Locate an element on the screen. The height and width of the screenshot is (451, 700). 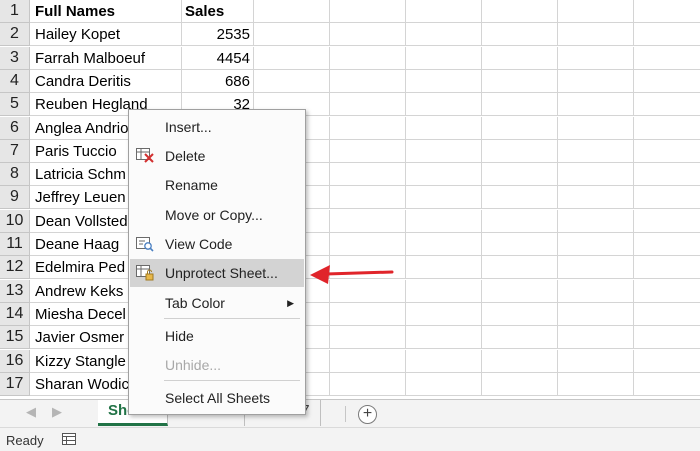
row-header: 8 is located at coordinates (15, 175).